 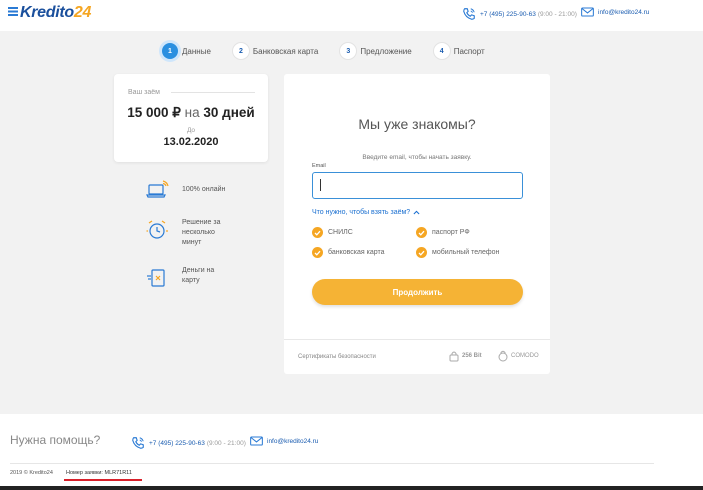 I want to click on kredito24-logo: Kredito24, so click(x=49, y=13).